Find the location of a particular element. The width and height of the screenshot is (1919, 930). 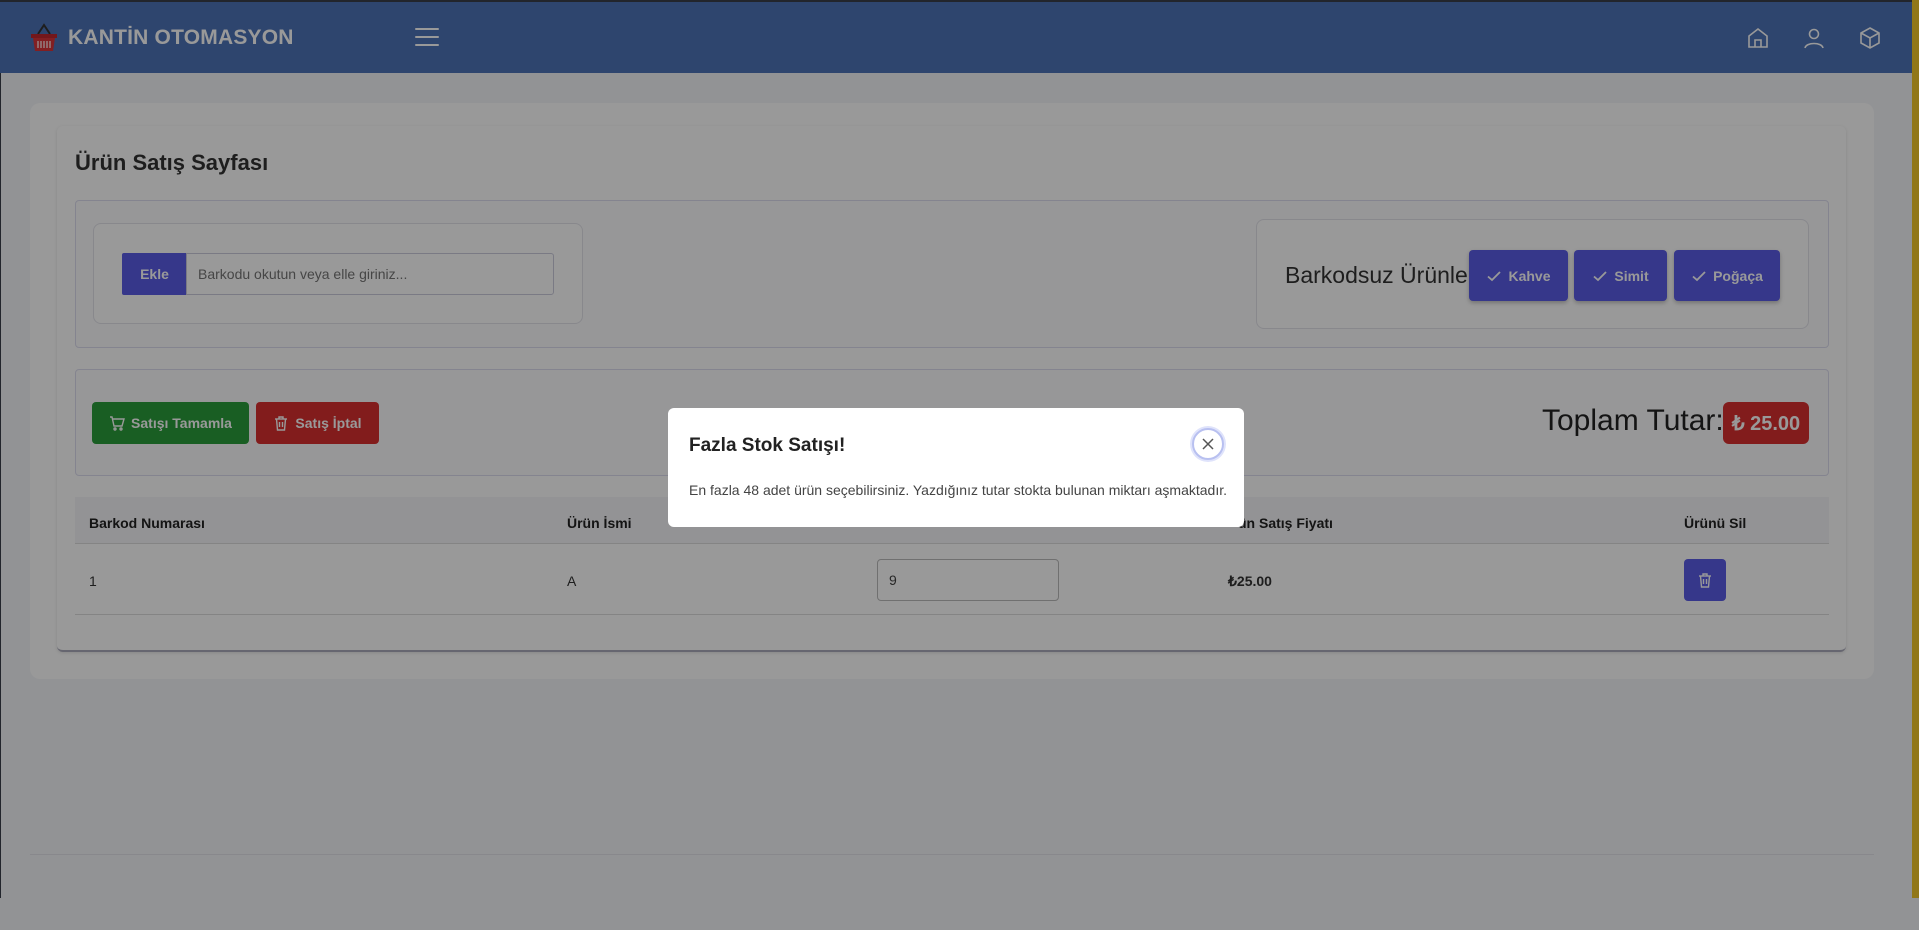

close-icon is located at coordinates (1208, 444).